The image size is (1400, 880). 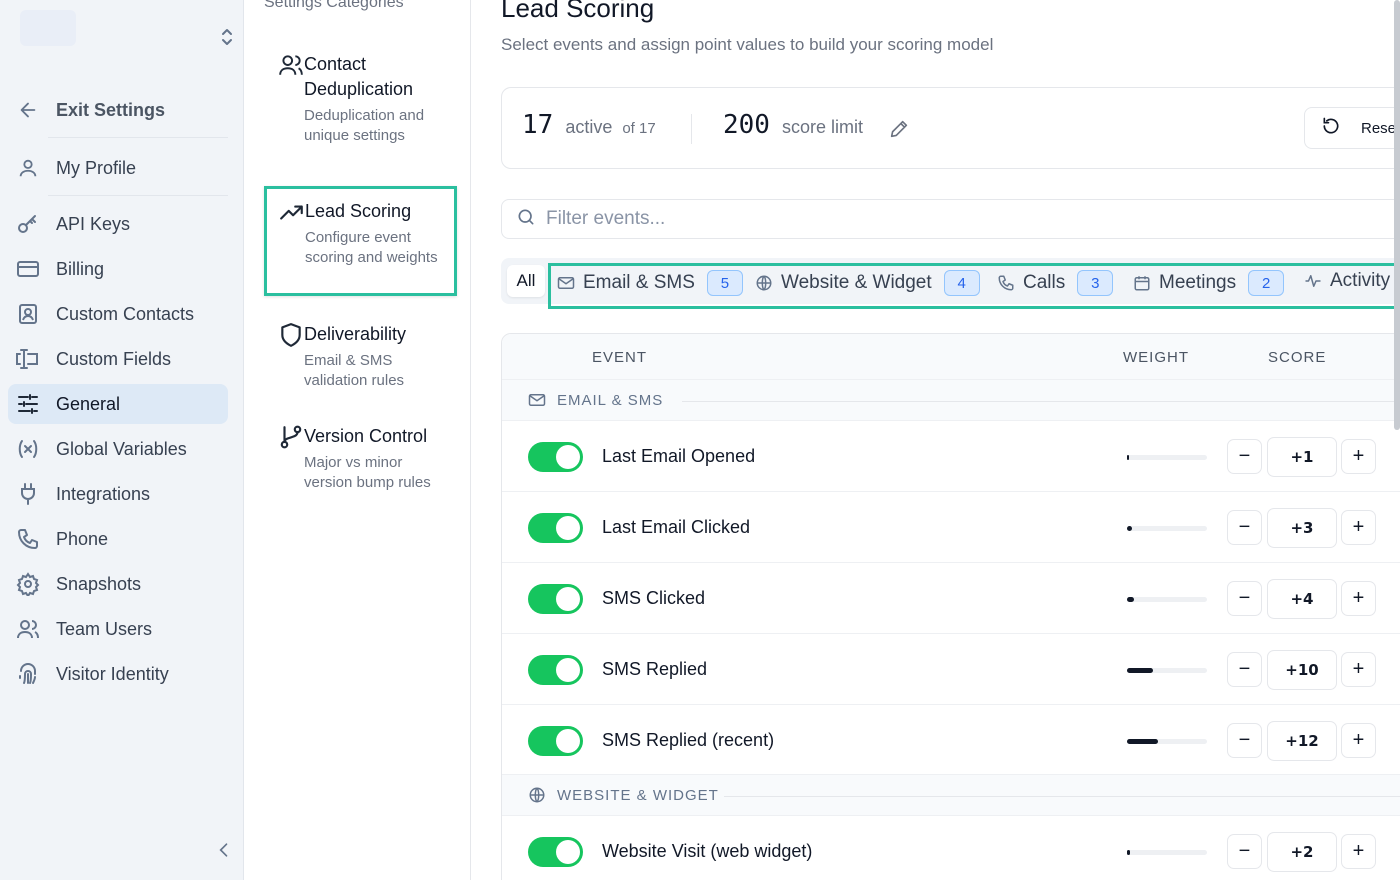 I want to click on sidebar-item-global-variables: Global Variables, so click(x=118, y=449).